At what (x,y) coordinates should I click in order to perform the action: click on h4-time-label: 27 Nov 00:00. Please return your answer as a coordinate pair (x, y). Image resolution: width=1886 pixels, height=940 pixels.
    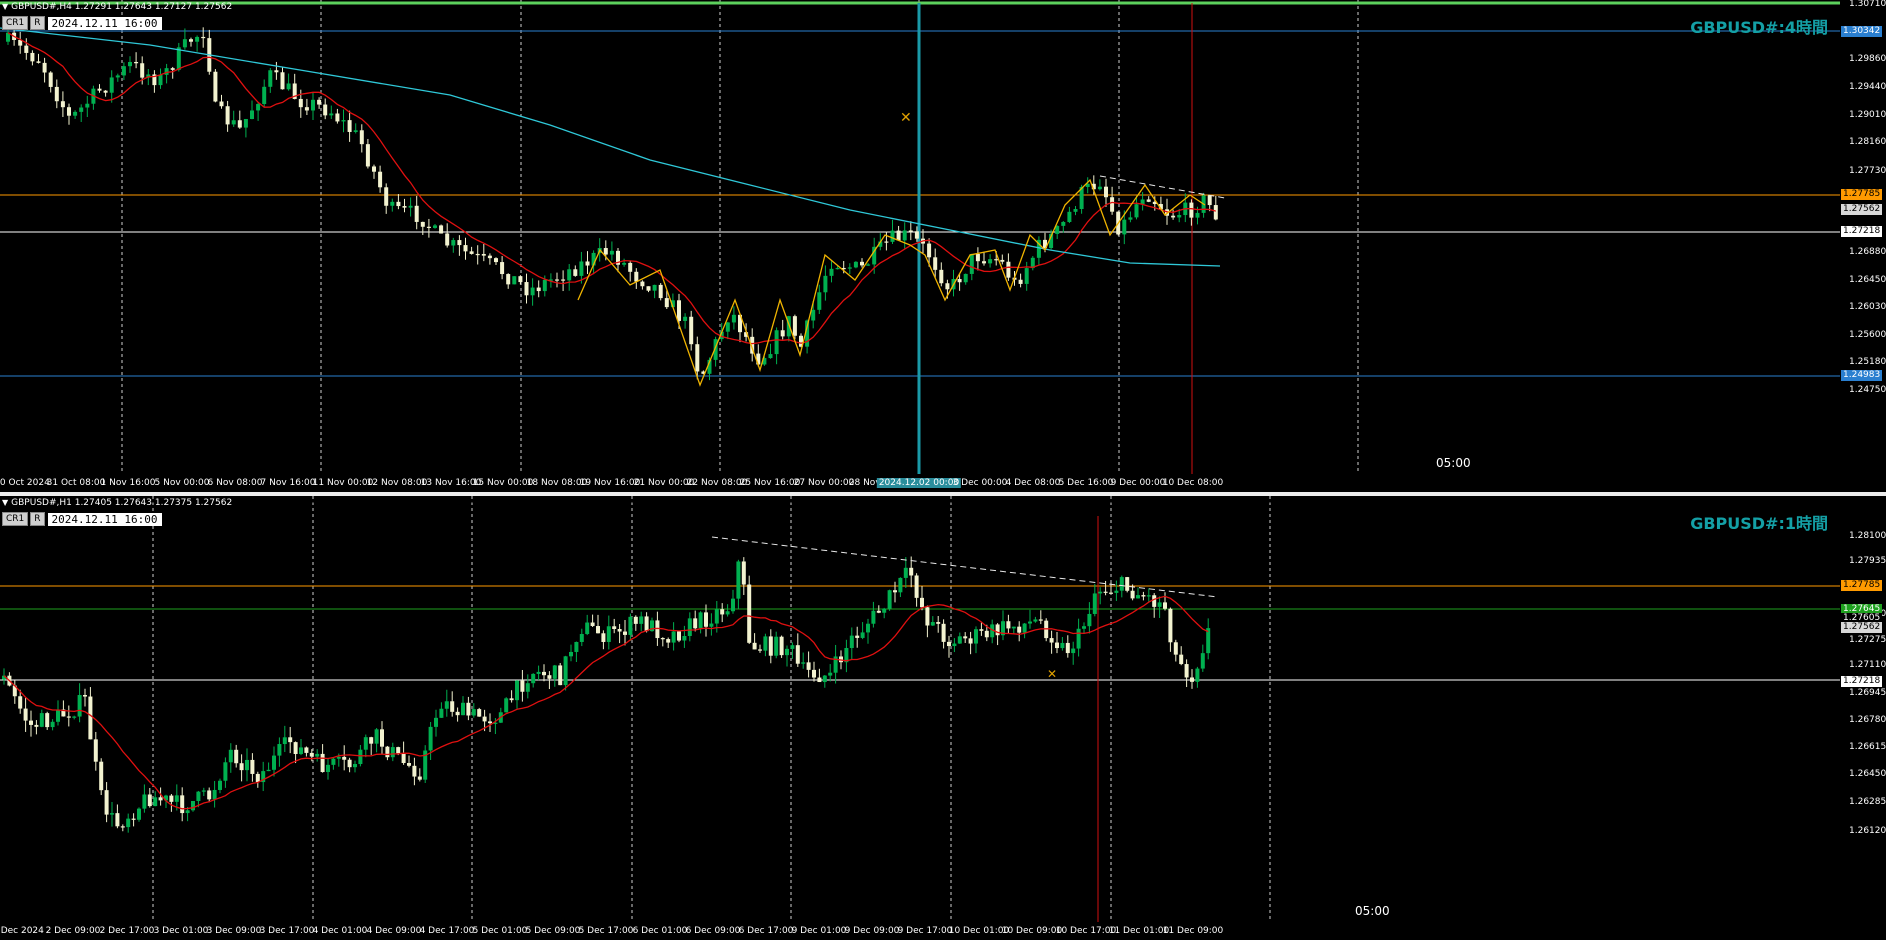
    Looking at the image, I should click on (824, 483).